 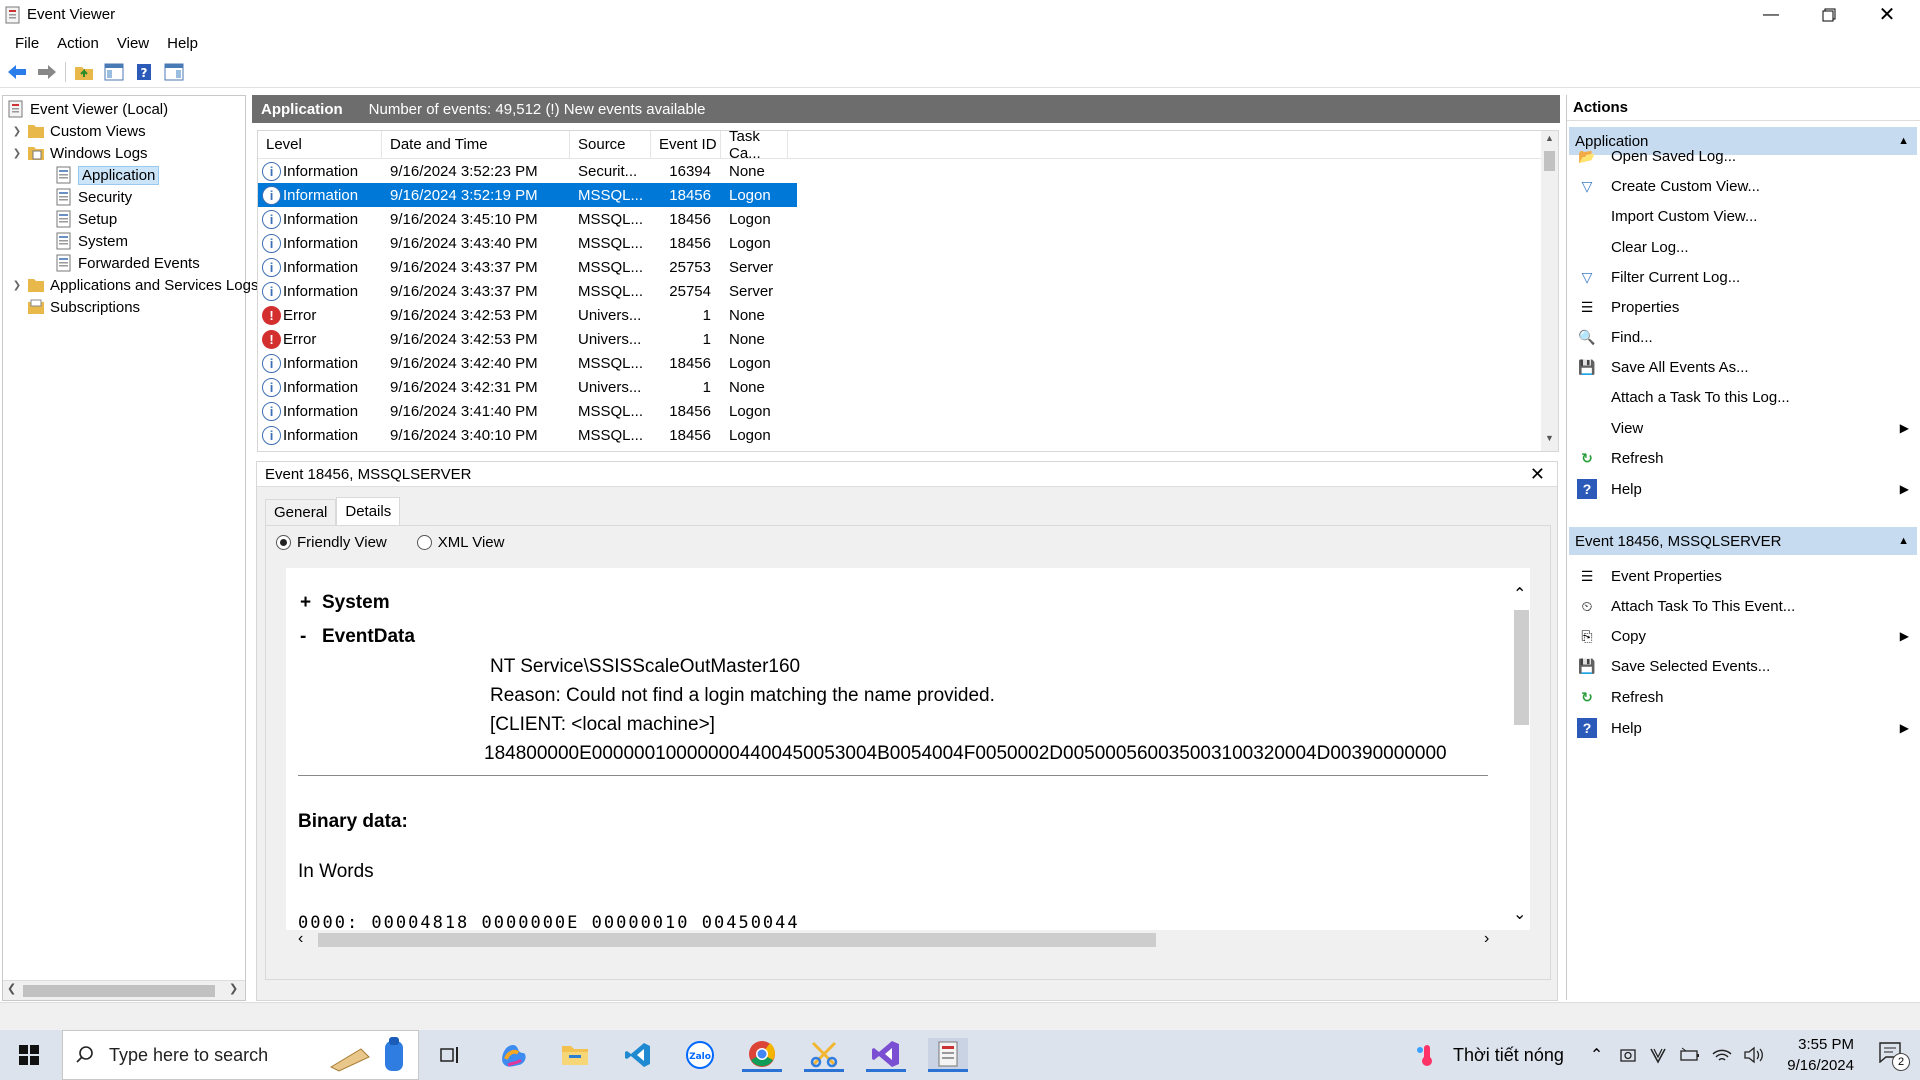 What do you see at coordinates (1519, 594) in the screenshot?
I see `scroll-up-icon: ⌃` at bounding box center [1519, 594].